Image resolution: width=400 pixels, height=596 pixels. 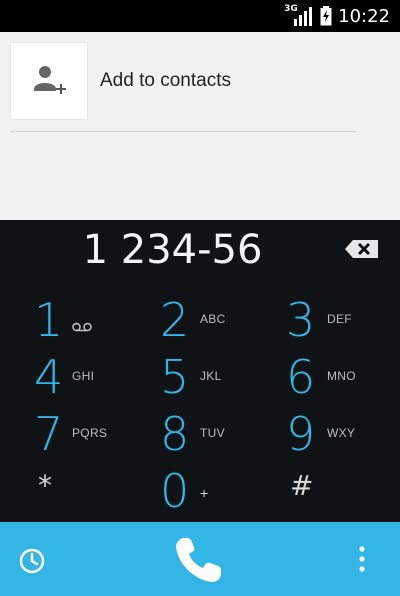 What do you see at coordinates (49, 320) in the screenshot?
I see `key-digit: 1` at bounding box center [49, 320].